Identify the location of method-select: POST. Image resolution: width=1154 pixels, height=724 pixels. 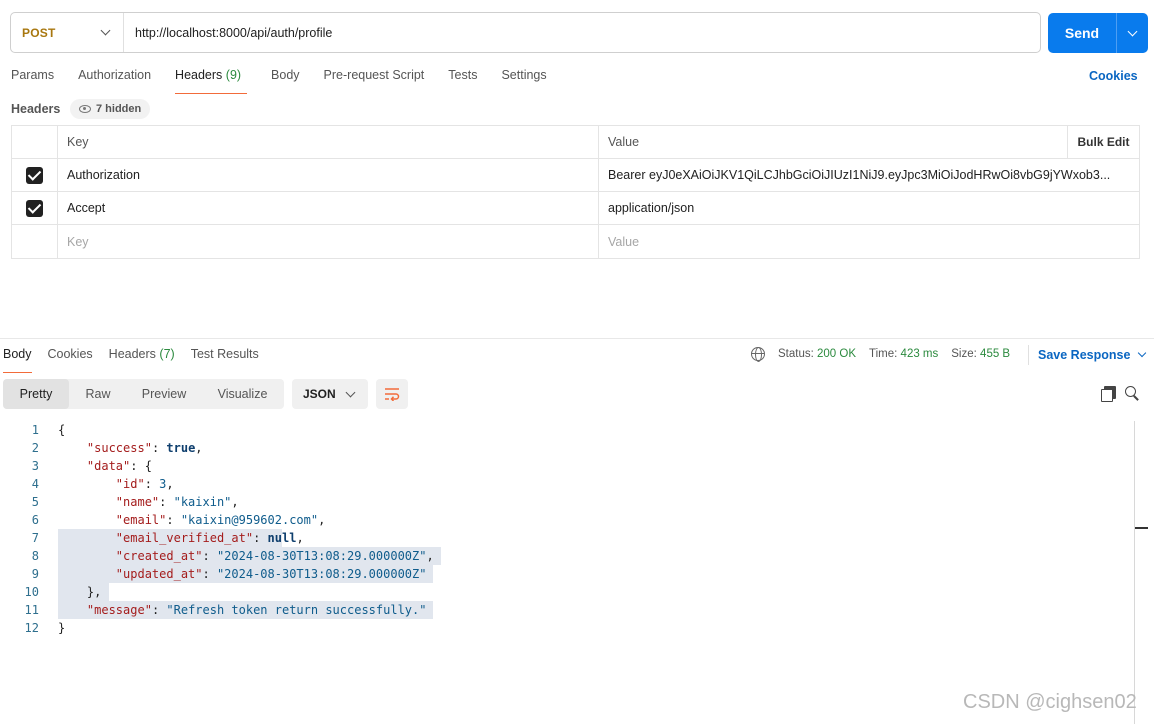
(67, 32).